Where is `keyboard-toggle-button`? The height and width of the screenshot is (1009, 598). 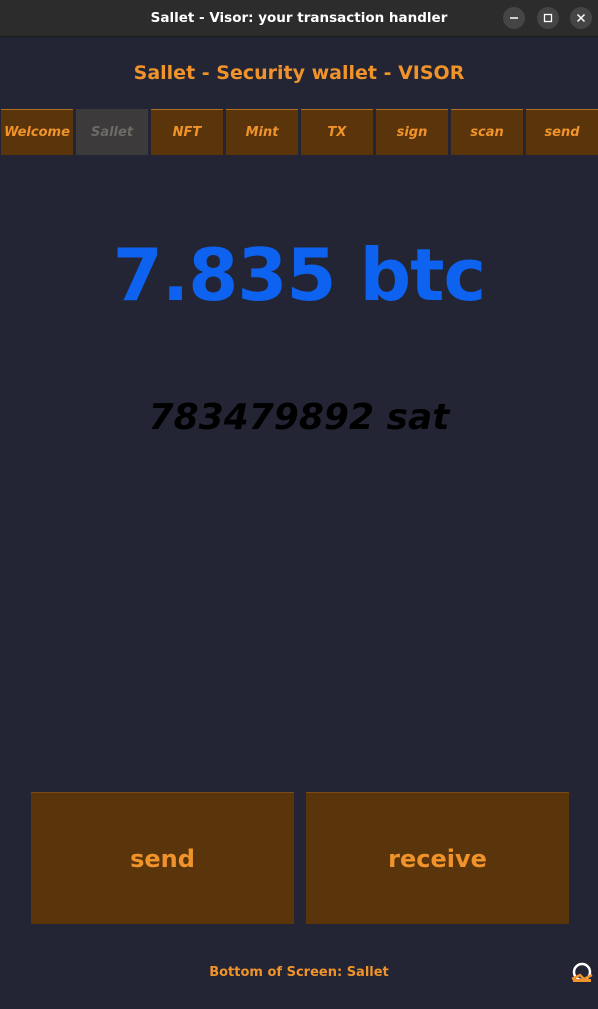
keyboard-toggle-button is located at coordinates (582, 973).